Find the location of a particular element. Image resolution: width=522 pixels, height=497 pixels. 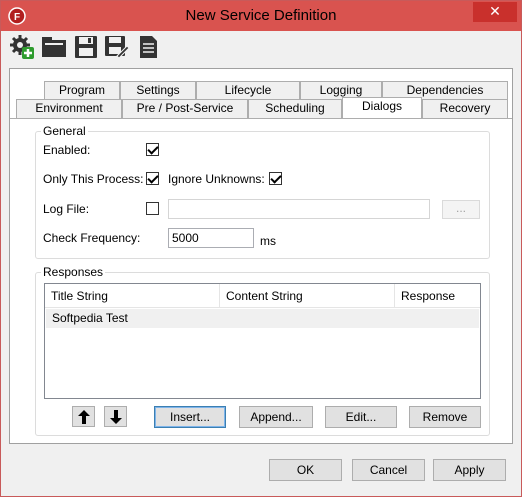

log-file-label: Log File: is located at coordinates (66, 209).